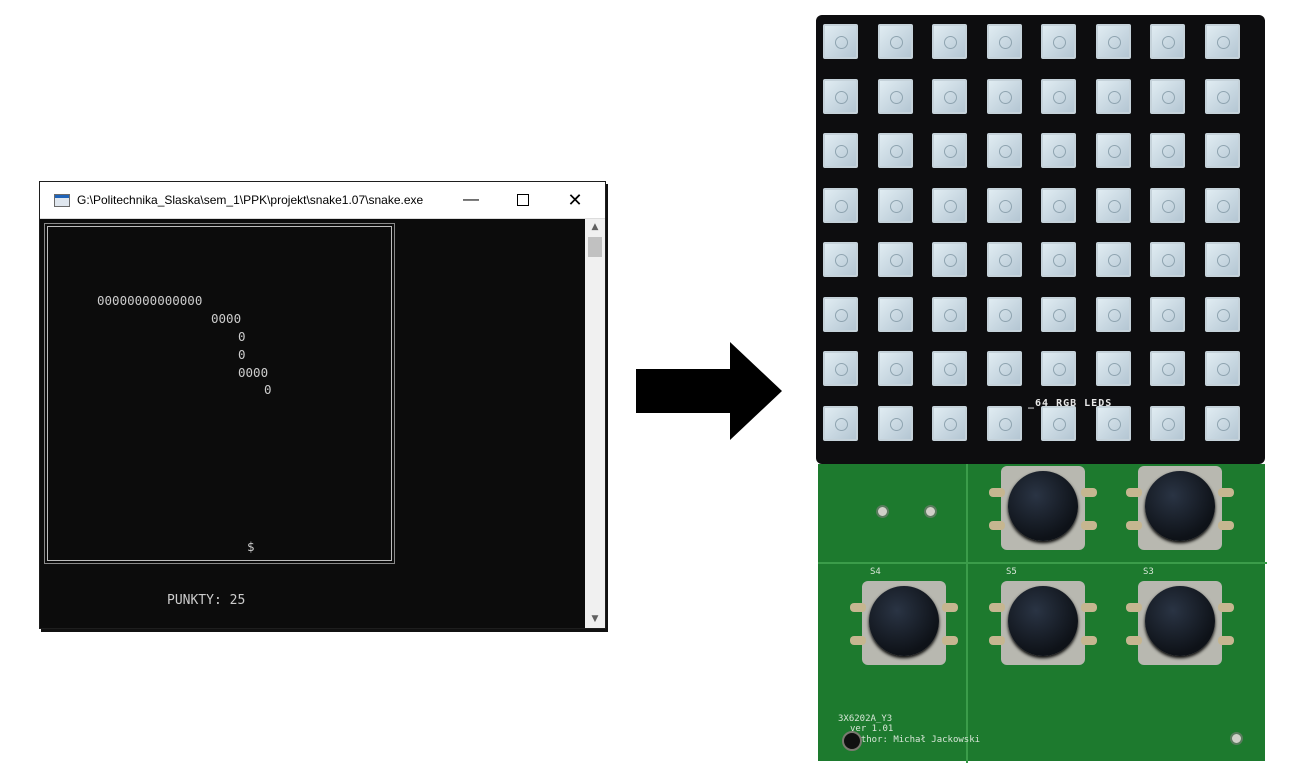  I want to click on pcb-code: 3X6202A_Y3, so click(865, 719).